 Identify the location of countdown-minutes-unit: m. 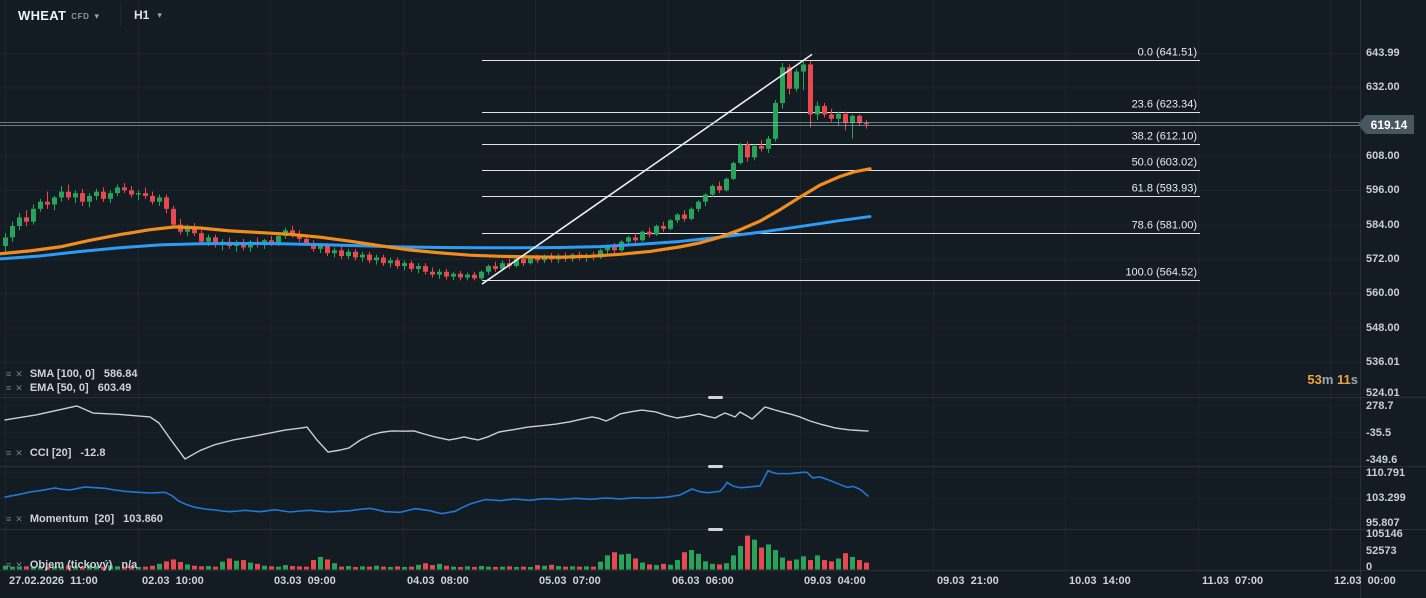
(1327, 379).